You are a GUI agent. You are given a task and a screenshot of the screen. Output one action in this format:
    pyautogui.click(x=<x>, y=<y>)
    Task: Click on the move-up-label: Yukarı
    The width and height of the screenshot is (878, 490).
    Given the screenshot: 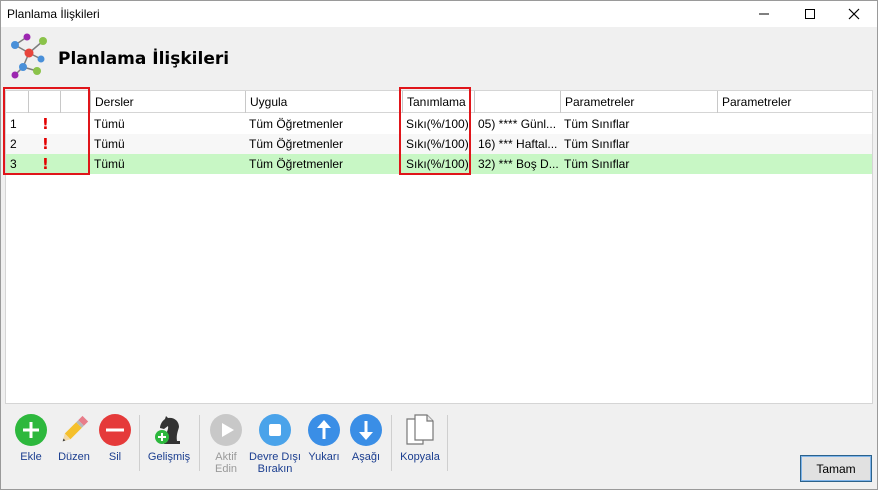 What is the action you would take?
    pyautogui.click(x=324, y=457)
    